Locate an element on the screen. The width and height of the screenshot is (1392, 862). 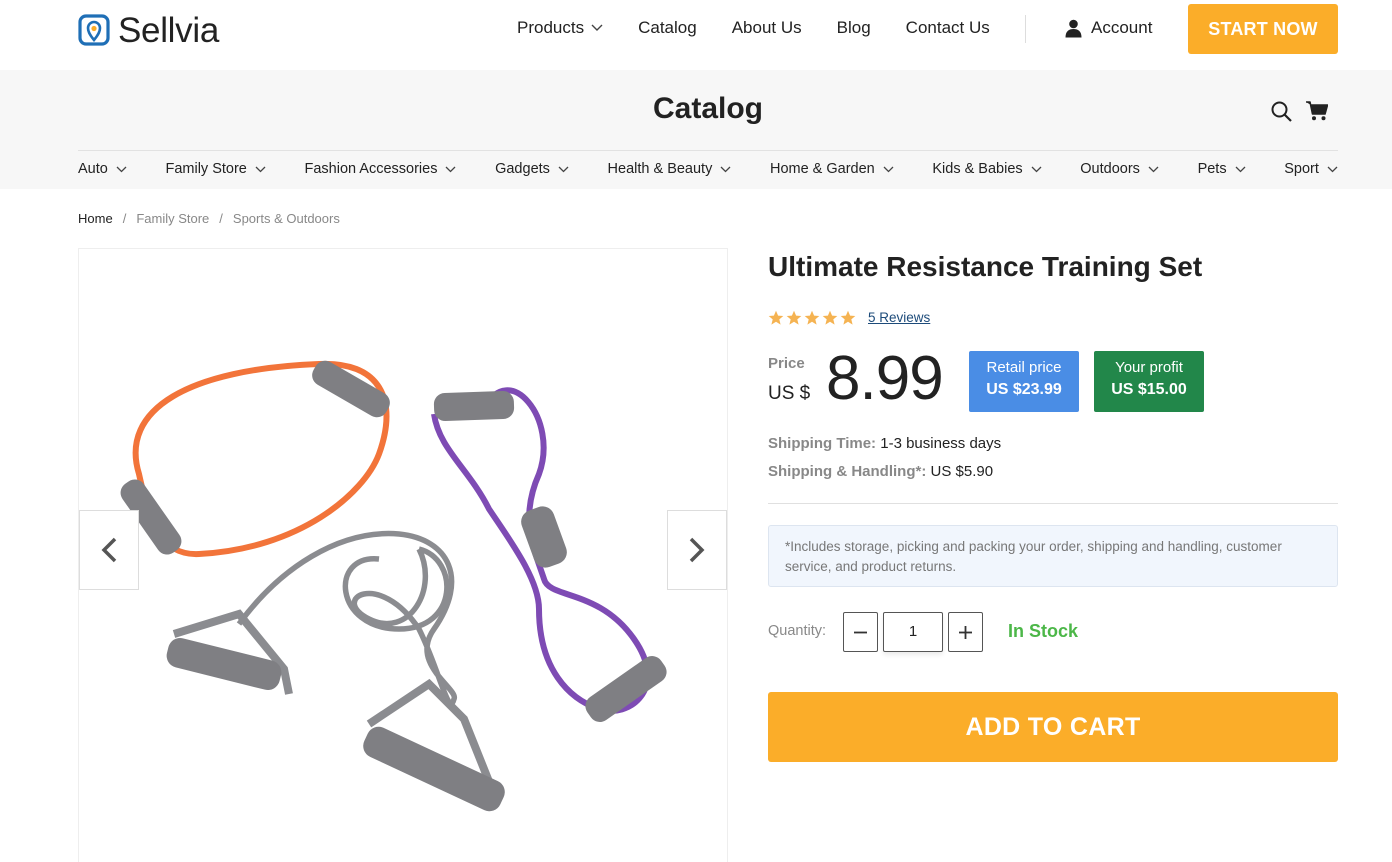
category-family-store: Family Store is located at coordinates (215, 169).